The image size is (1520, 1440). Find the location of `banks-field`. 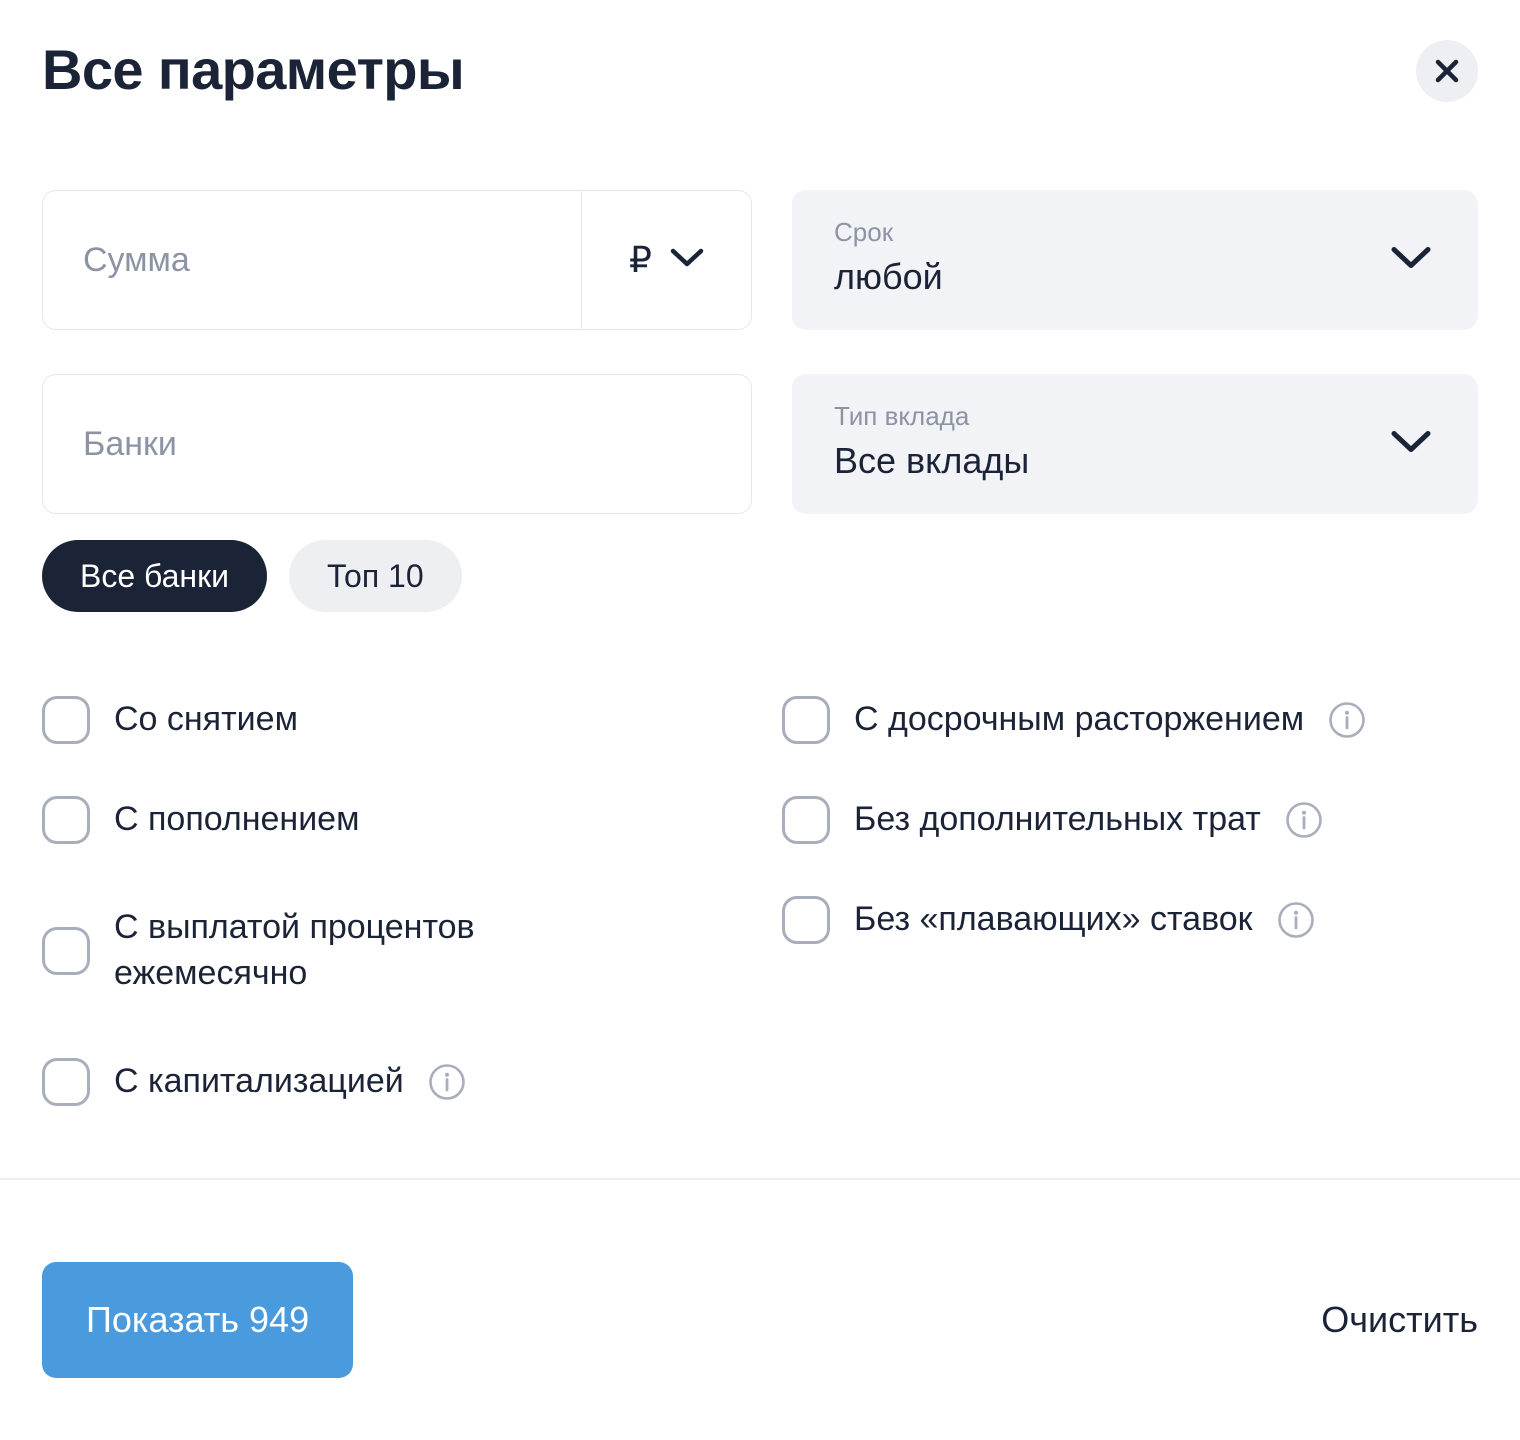

banks-field is located at coordinates (397, 444).